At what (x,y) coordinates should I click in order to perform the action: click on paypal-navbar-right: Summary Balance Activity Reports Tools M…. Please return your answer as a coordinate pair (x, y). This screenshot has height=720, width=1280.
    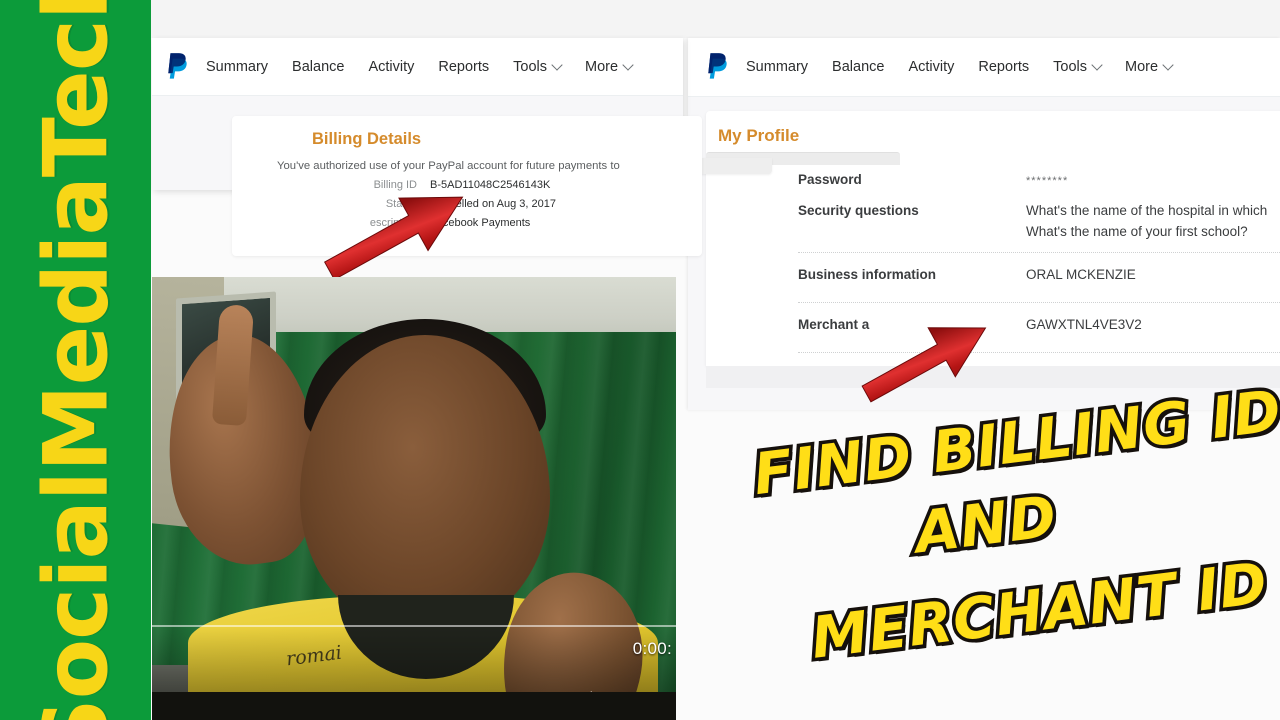
    Looking at the image, I should click on (984, 67).